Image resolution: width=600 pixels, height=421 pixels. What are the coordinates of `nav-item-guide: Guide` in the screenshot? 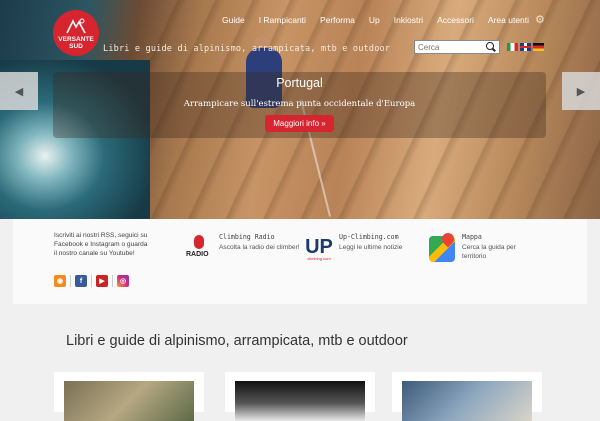 It's located at (233, 20).